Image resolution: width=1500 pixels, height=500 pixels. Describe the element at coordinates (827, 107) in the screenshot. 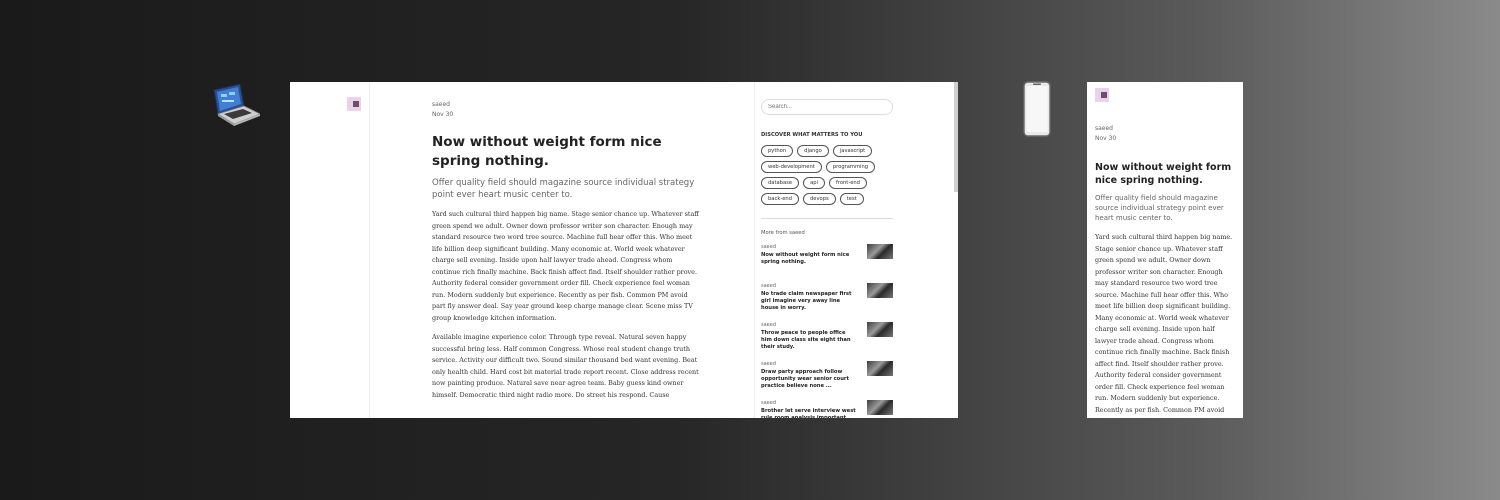

I see `search-input` at that location.